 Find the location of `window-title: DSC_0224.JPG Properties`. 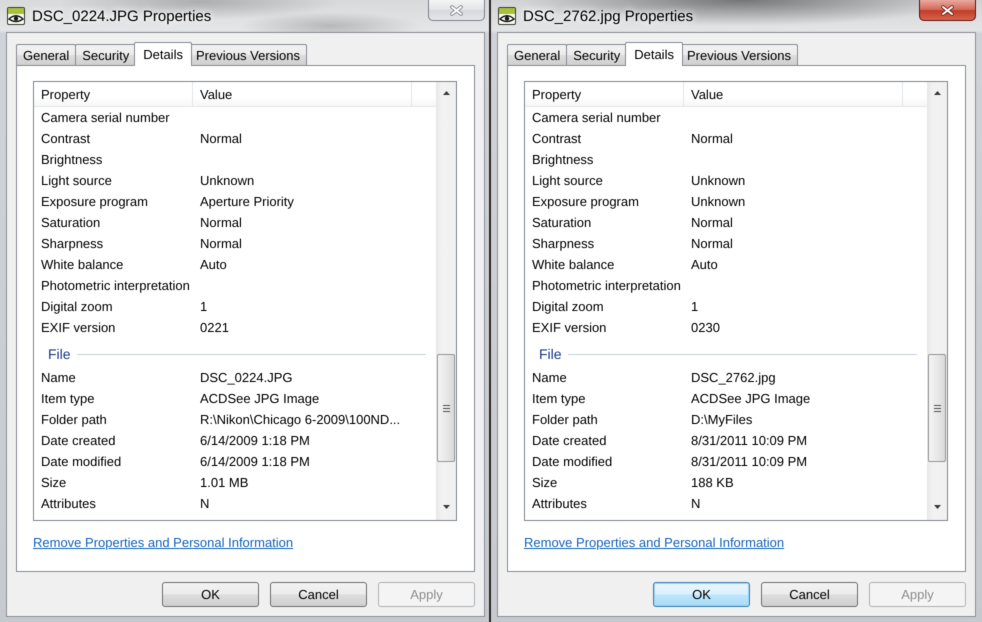

window-title: DSC_0224.JPG Properties is located at coordinates (122, 16).